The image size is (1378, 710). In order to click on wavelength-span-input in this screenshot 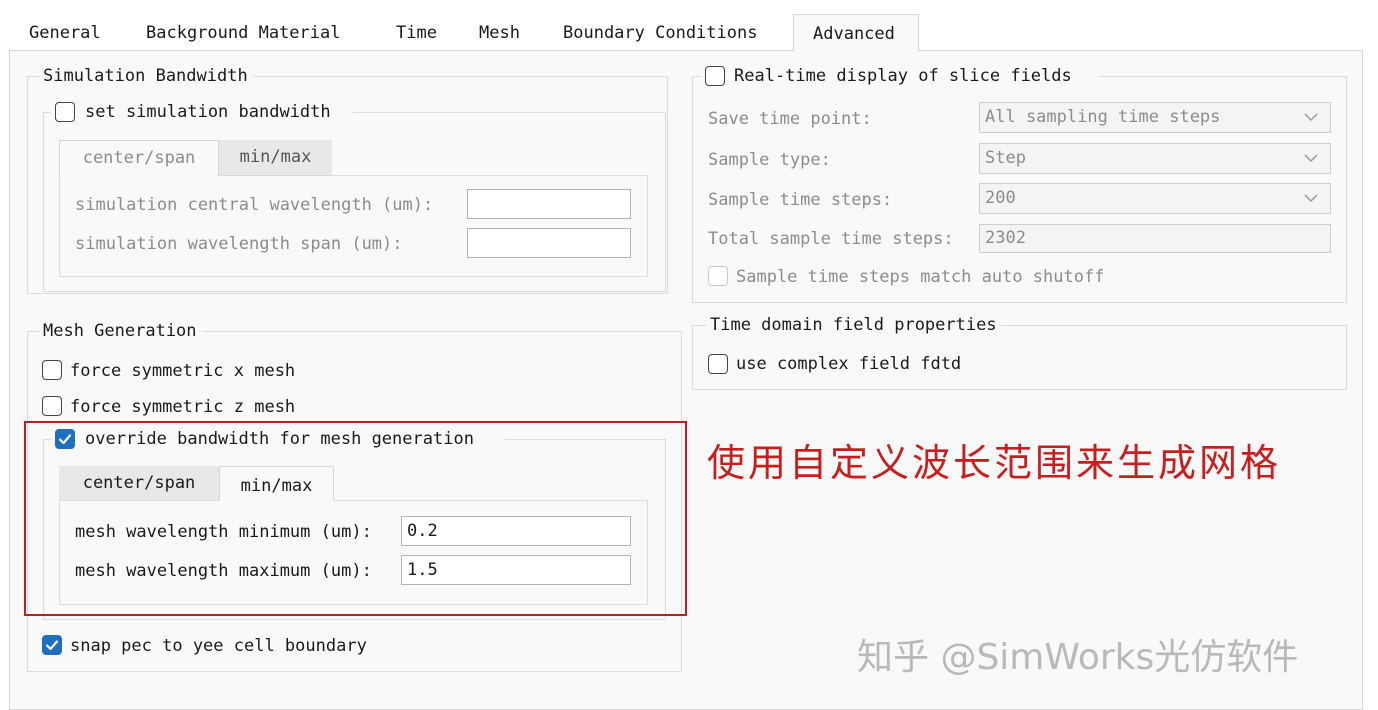, I will do `click(549, 243)`.